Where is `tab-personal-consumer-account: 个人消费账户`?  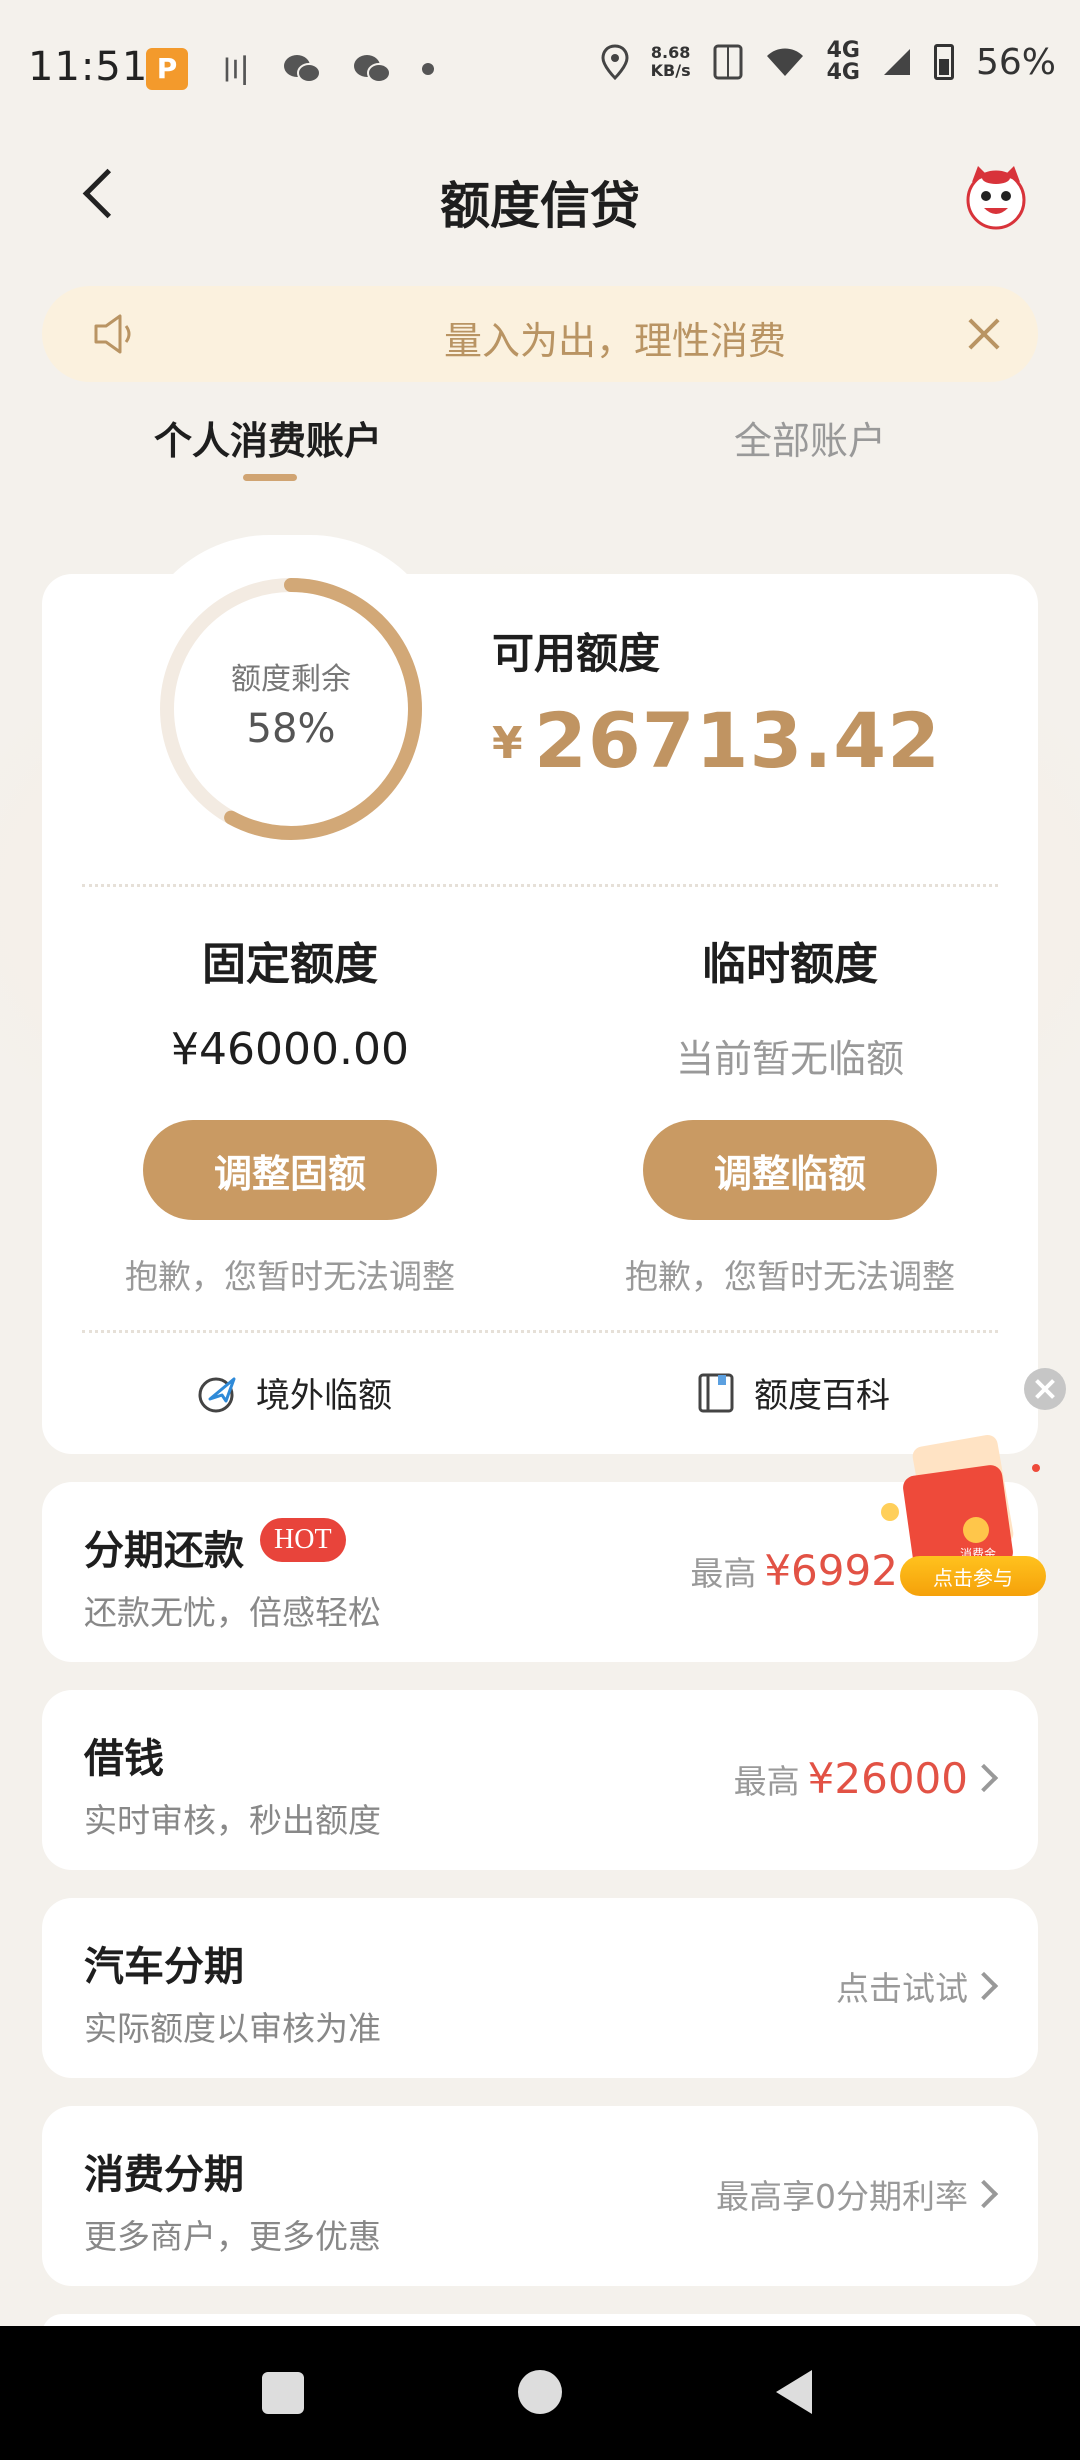 tab-personal-consumer-account: 个人消费账户 is located at coordinates (268, 437).